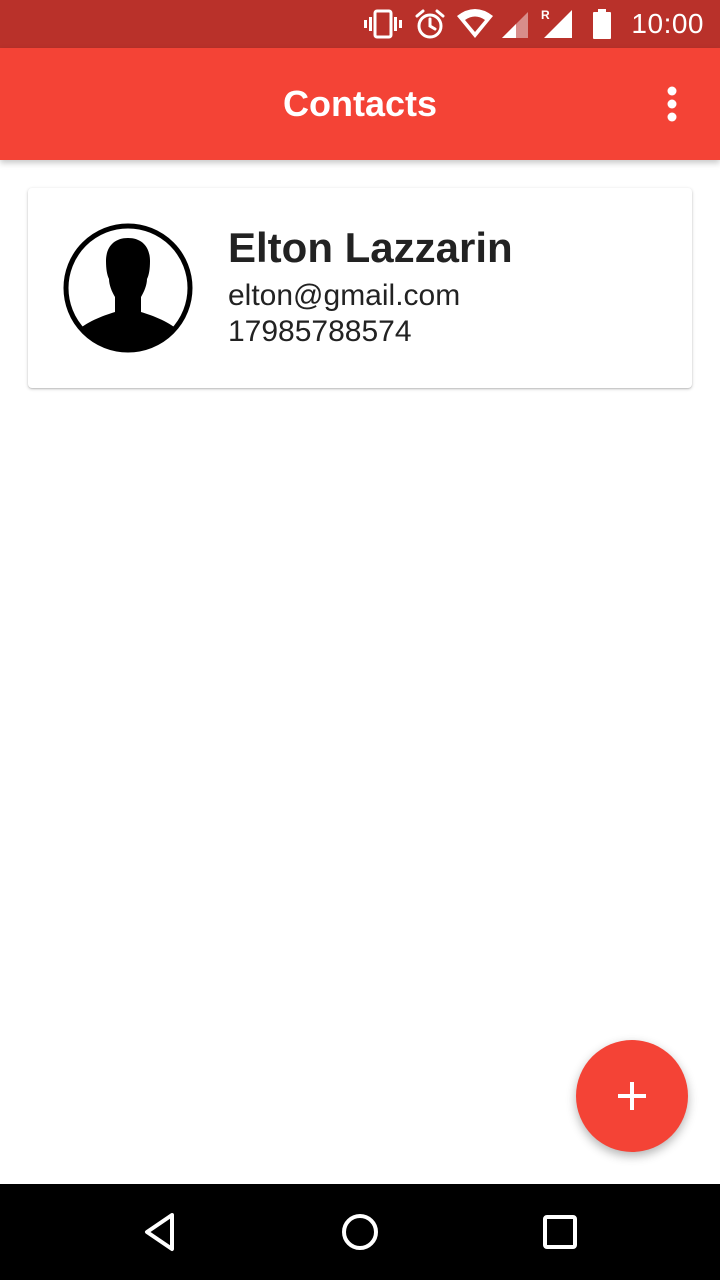 The image size is (720, 1280). What do you see at coordinates (545, 15) in the screenshot?
I see `roaming-label: R` at bounding box center [545, 15].